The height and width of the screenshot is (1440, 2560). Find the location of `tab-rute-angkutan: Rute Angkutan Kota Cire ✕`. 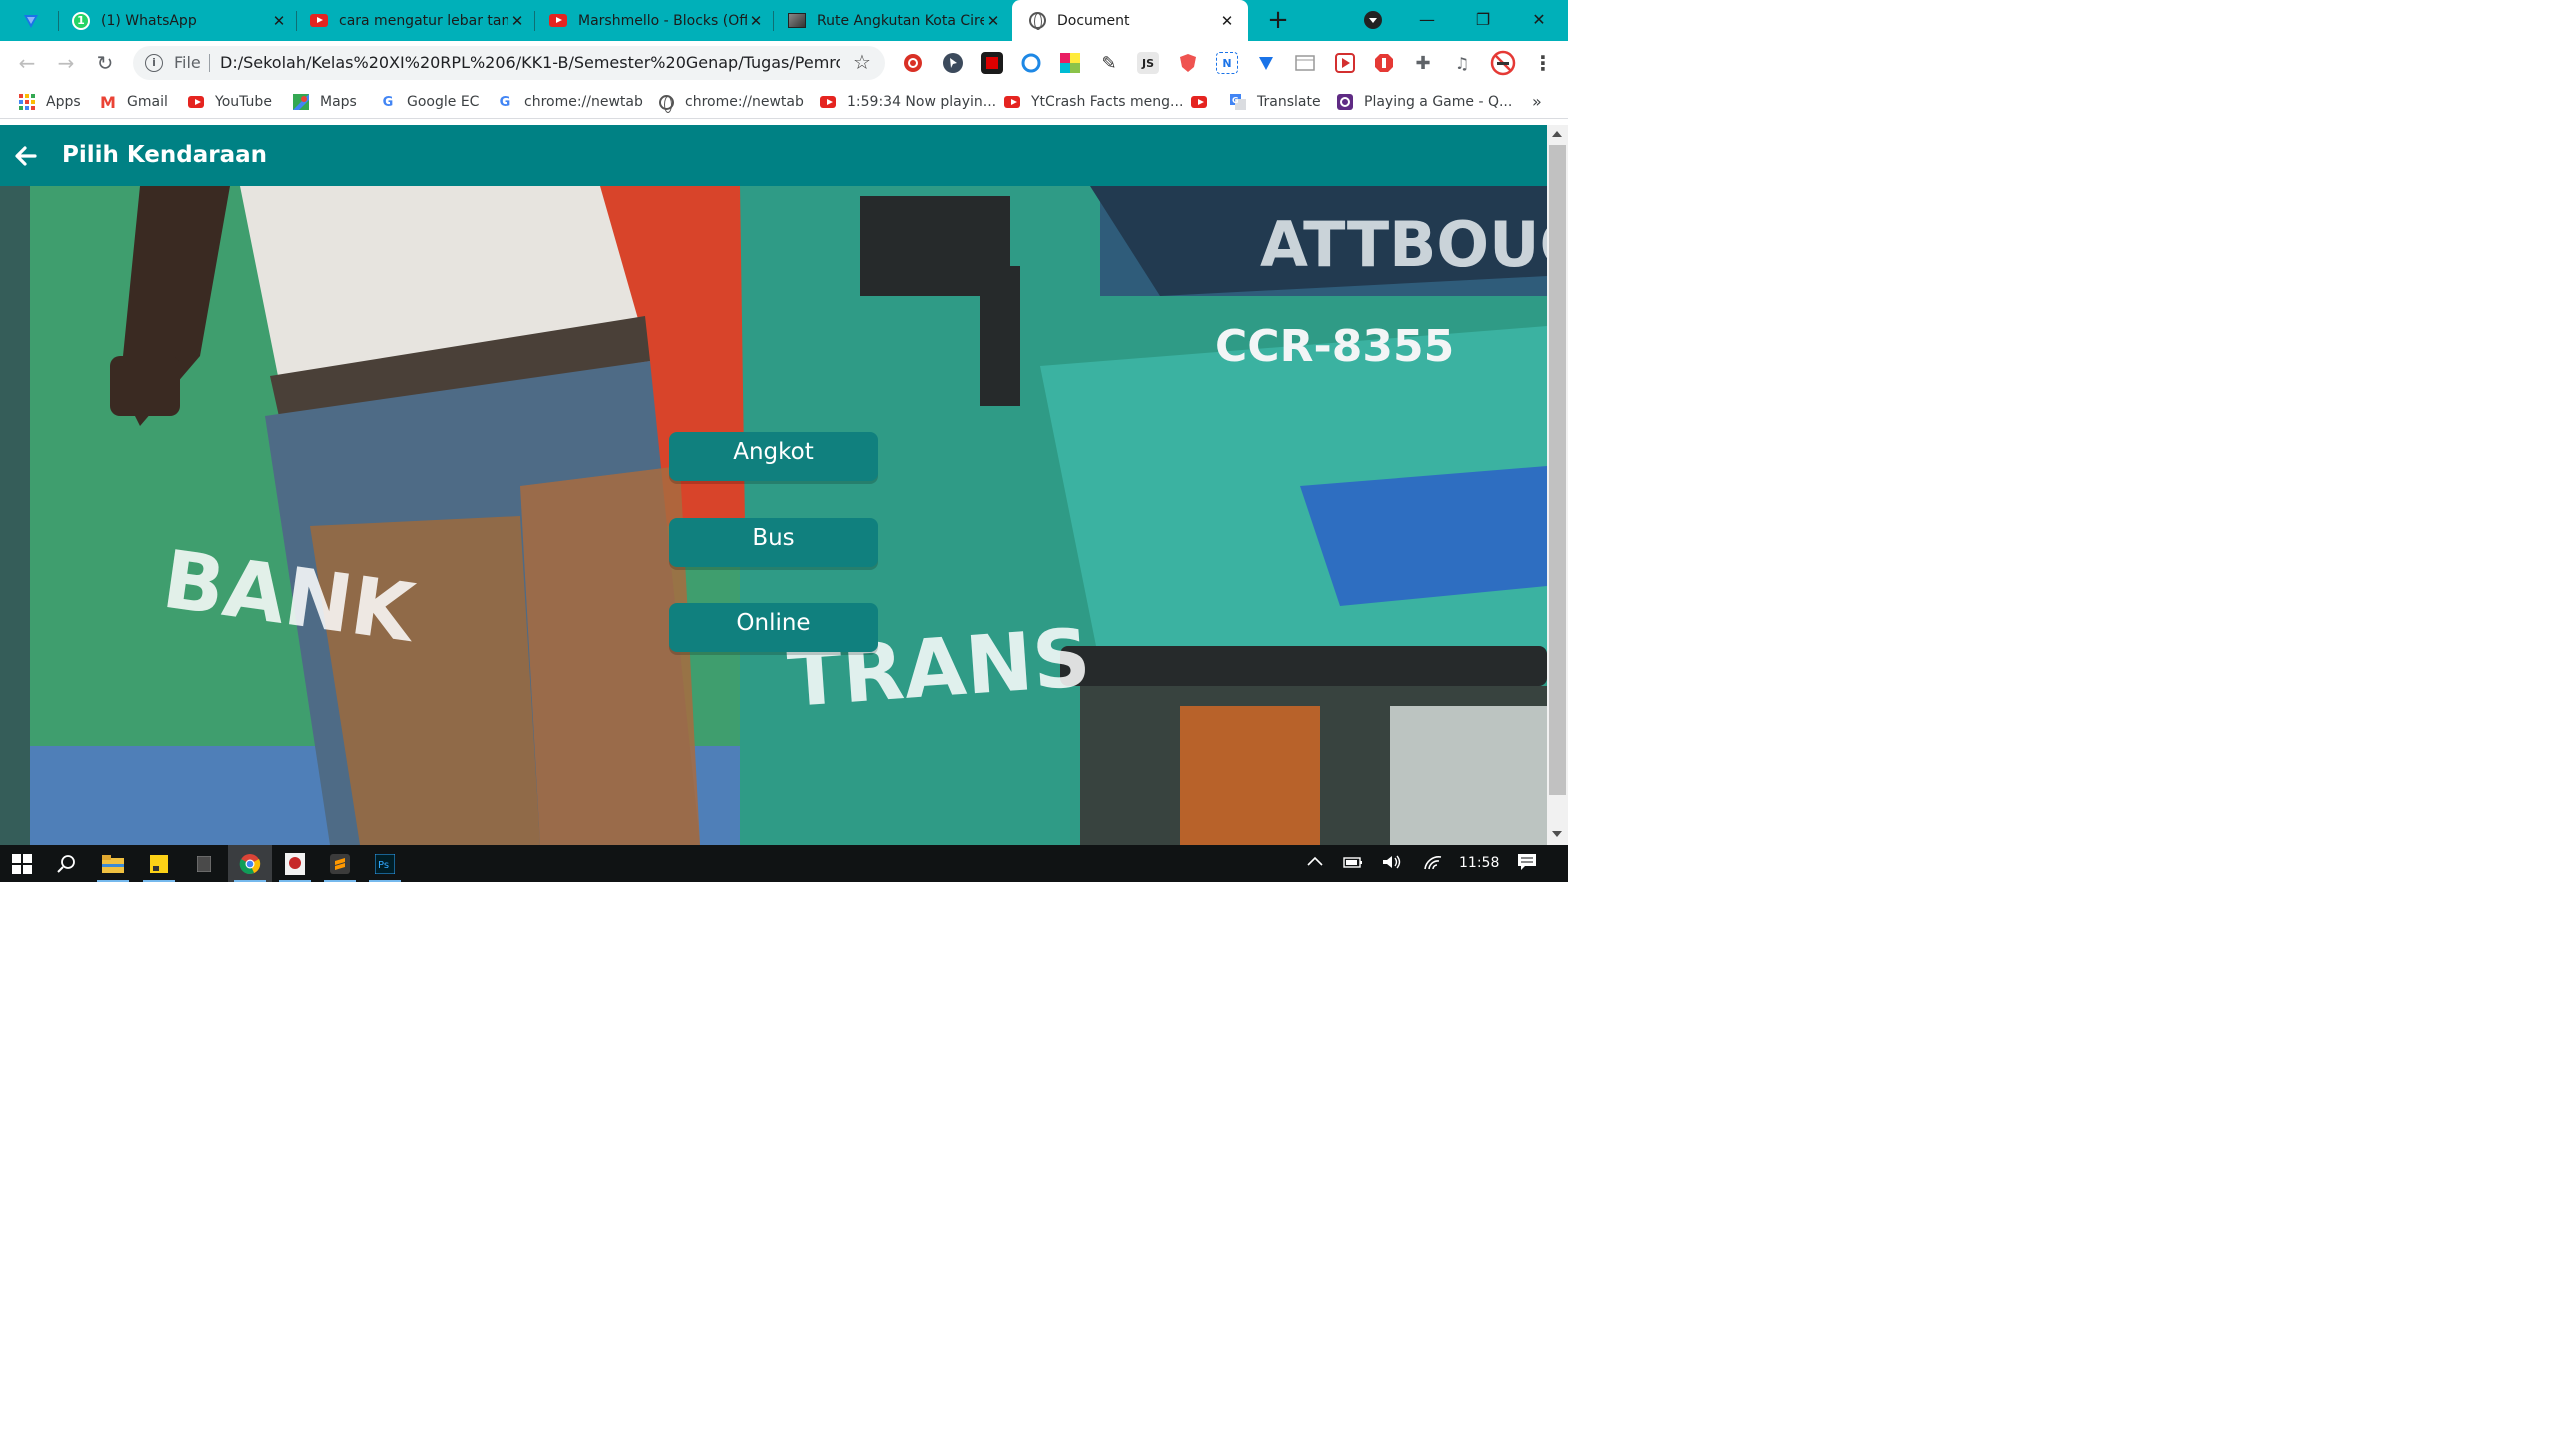

tab-rute-angkutan: Rute Angkutan Kota Cire ✕ is located at coordinates (895, 20).